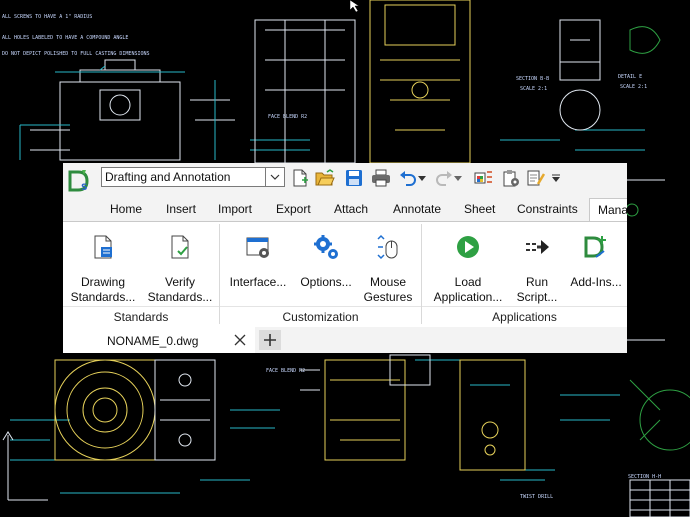  I want to click on new-document-button, so click(300, 178).